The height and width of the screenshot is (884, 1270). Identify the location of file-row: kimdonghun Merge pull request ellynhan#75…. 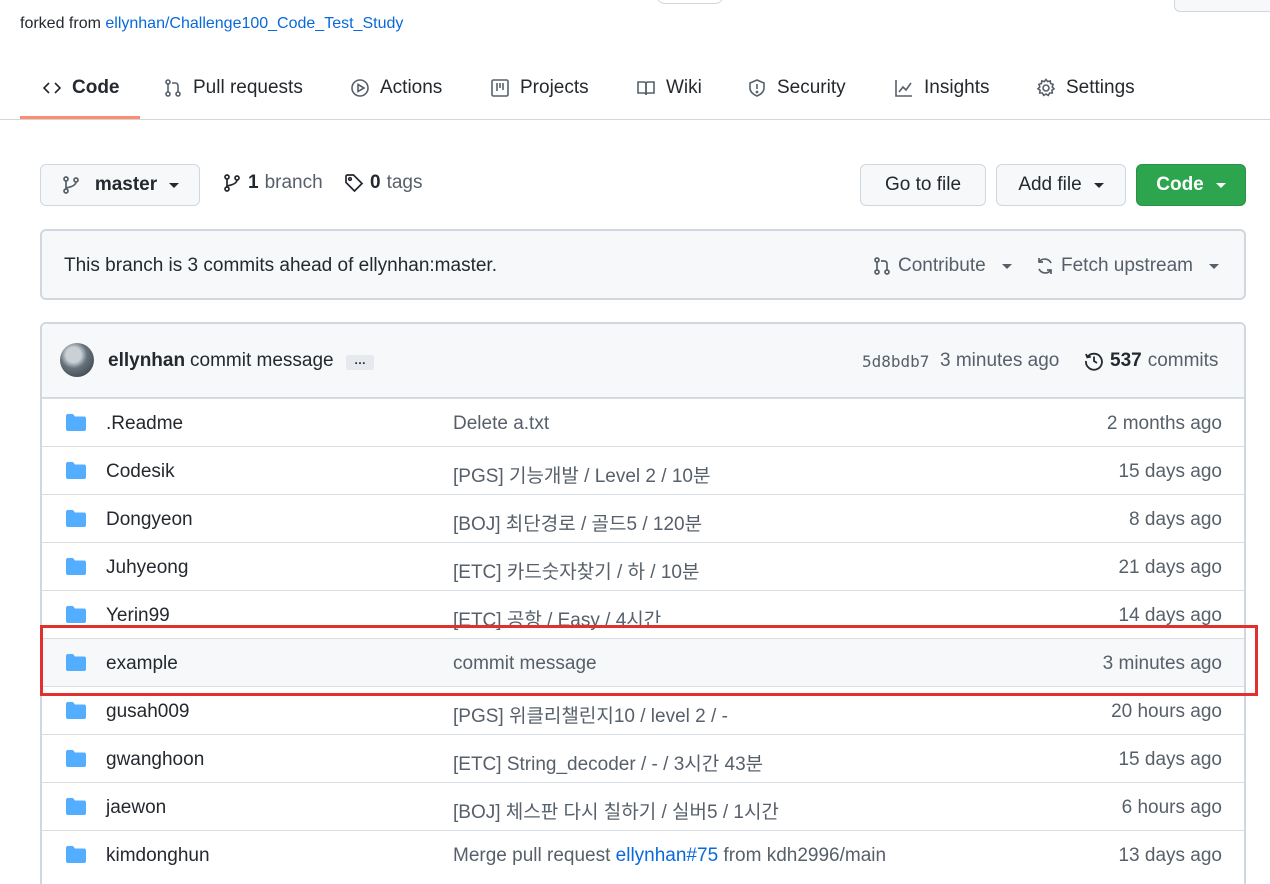
(643, 854).